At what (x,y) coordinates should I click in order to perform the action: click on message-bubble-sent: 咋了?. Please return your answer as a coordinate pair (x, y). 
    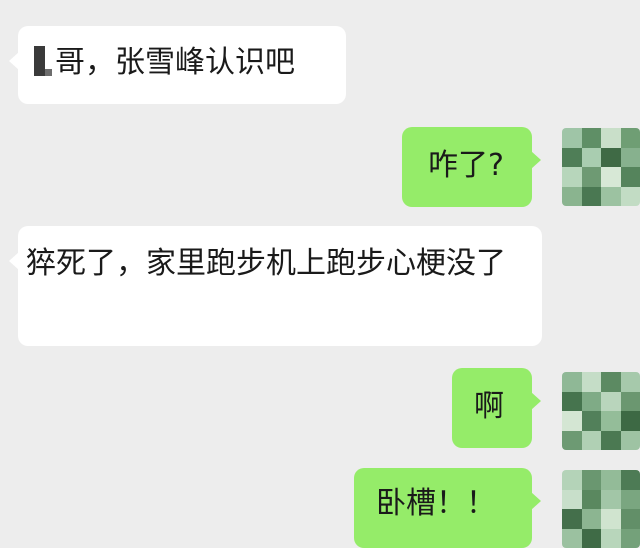
    Looking at the image, I should click on (471, 167).